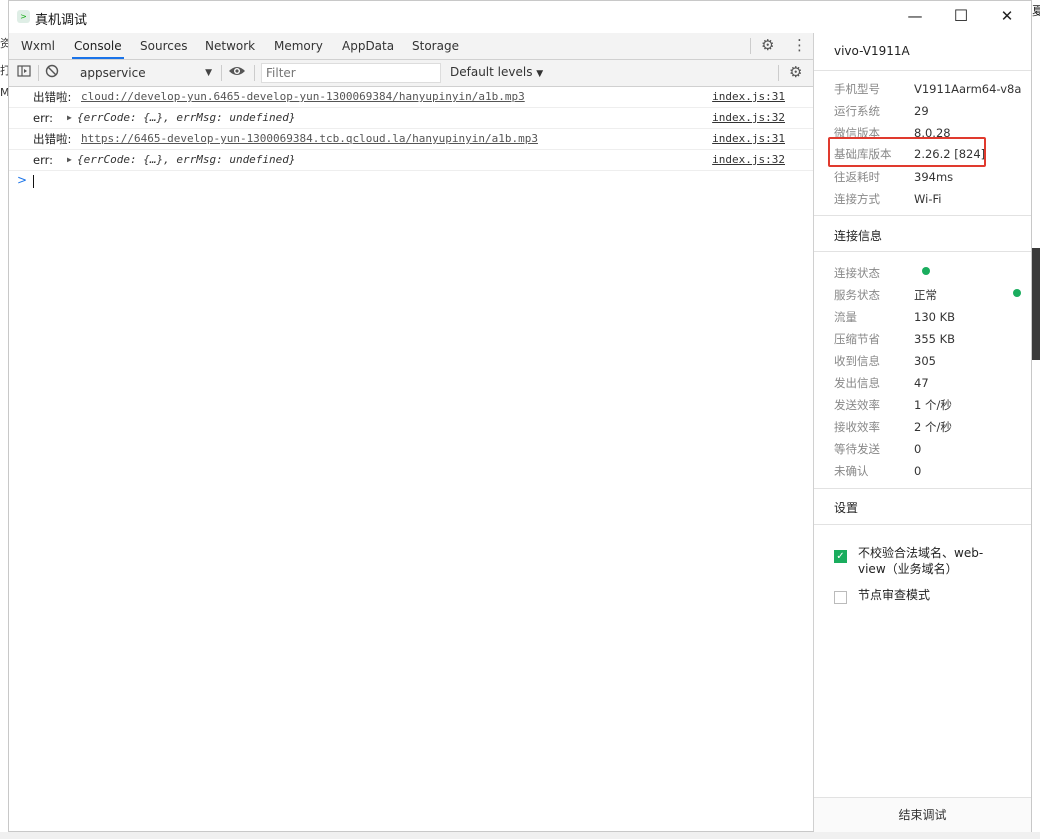 Image resolution: width=1040 pixels, height=839 pixels. Describe the element at coordinates (885, 361) in the screenshot. I see `conn-recv: 收到信息 305` at that location.